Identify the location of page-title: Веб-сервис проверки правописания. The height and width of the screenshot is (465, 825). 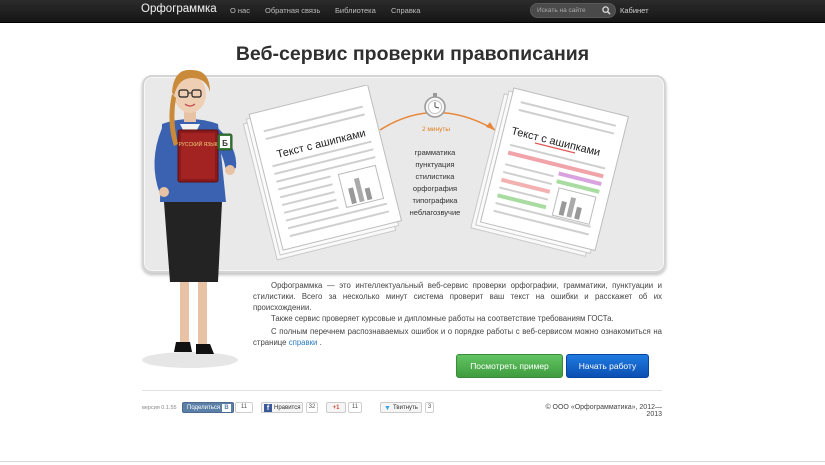
(412, 54).